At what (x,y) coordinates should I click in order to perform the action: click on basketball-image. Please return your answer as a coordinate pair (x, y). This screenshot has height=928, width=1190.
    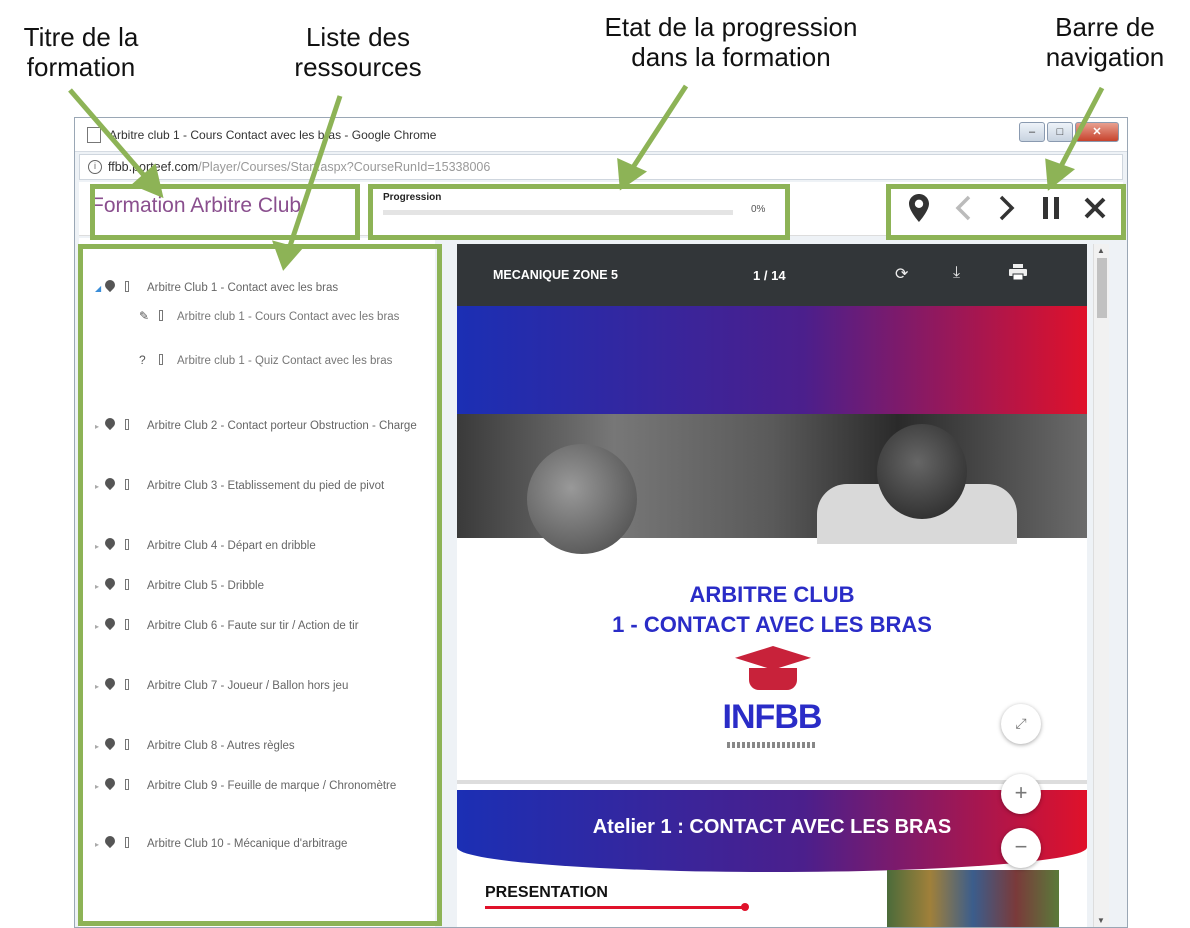
    Looking at the image, I should click on (582, 499).